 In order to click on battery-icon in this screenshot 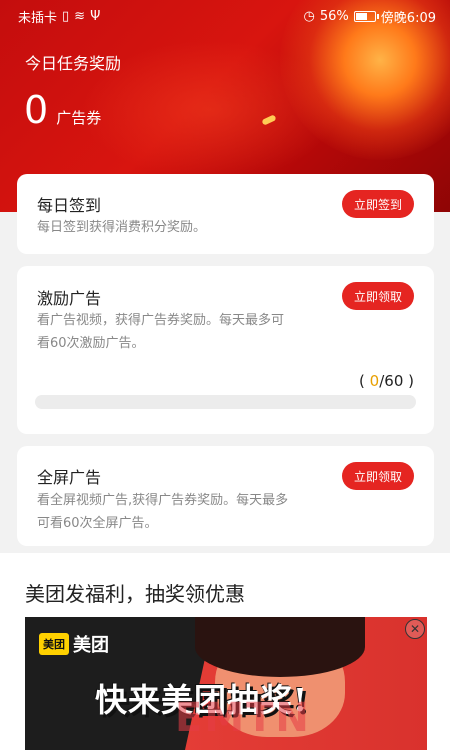, I will do `click(366, 16)`.